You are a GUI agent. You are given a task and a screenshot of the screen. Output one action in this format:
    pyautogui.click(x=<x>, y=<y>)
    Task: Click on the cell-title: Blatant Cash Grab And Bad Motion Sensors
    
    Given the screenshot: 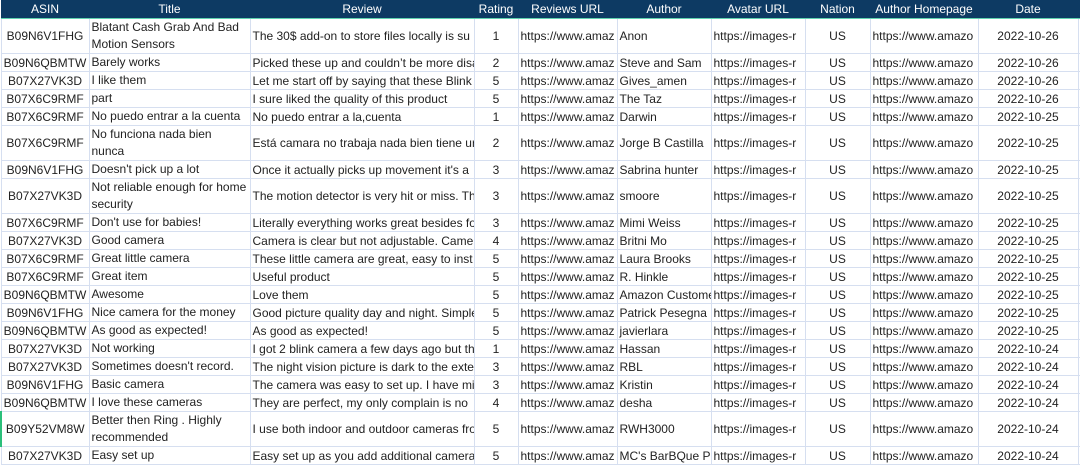 What is the action you would take?
    pyautogui.click(x=169, y=36)
    